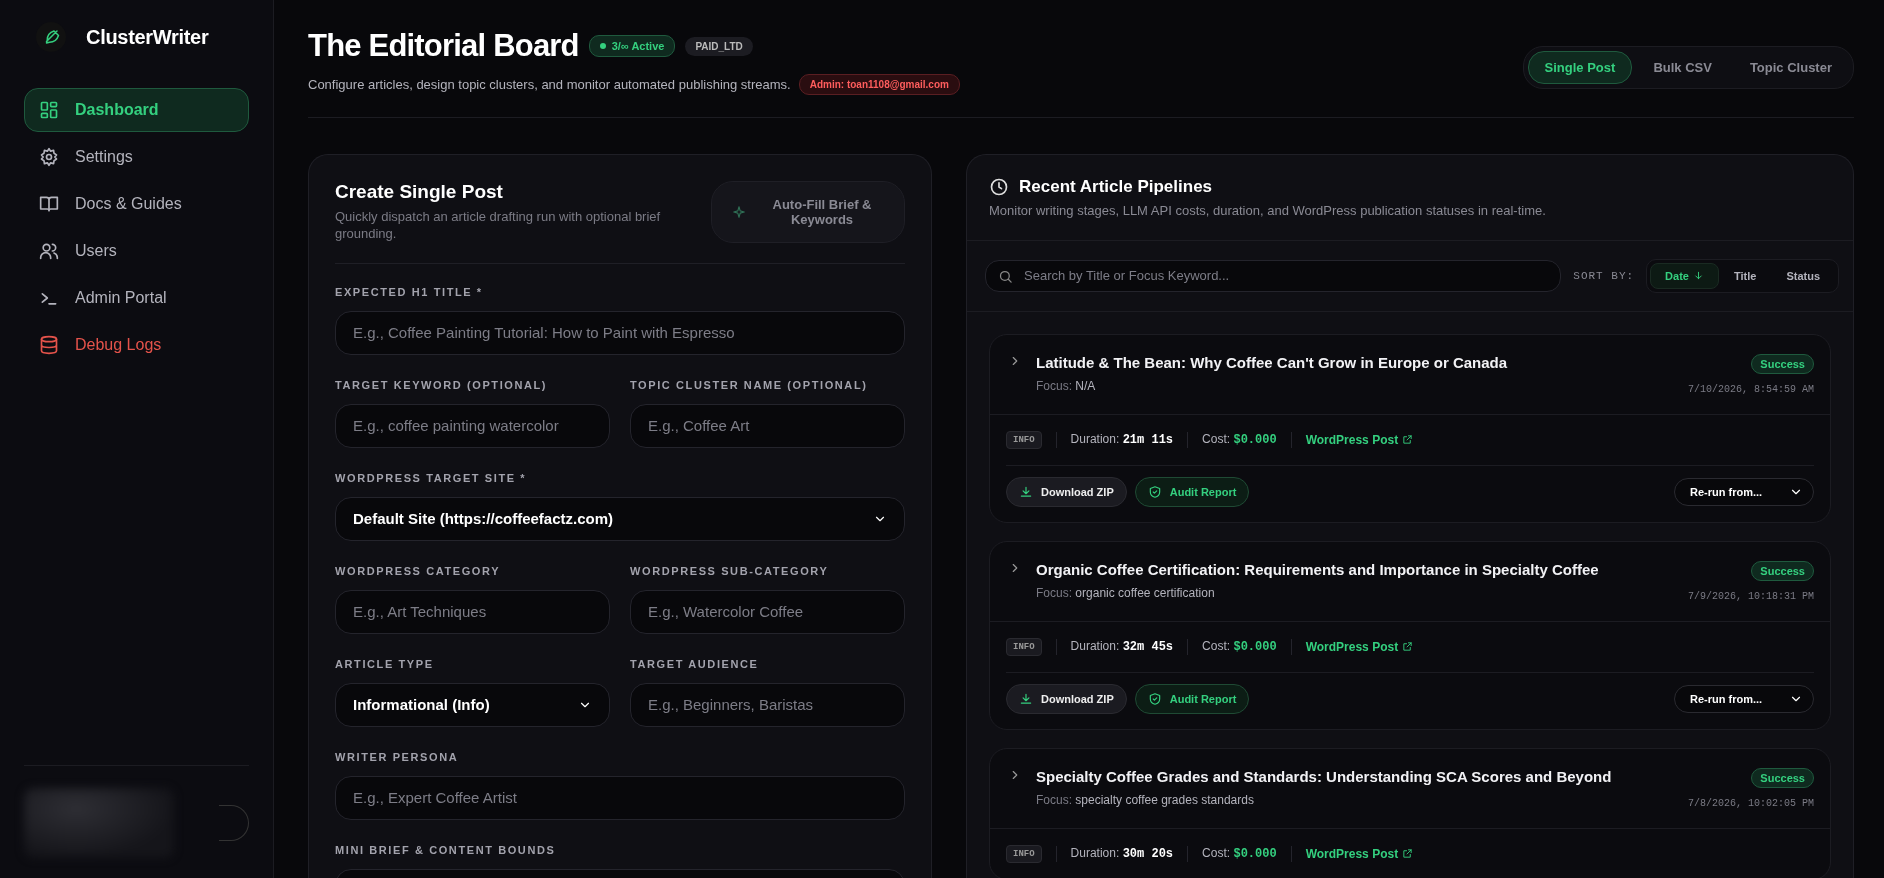 The height and width of the screenshot is (878, 1884). What do you see at coordinates (472, 704) in the screenshot?
I see `select-field: Informational (Info)` at bounding box center [472, 704].